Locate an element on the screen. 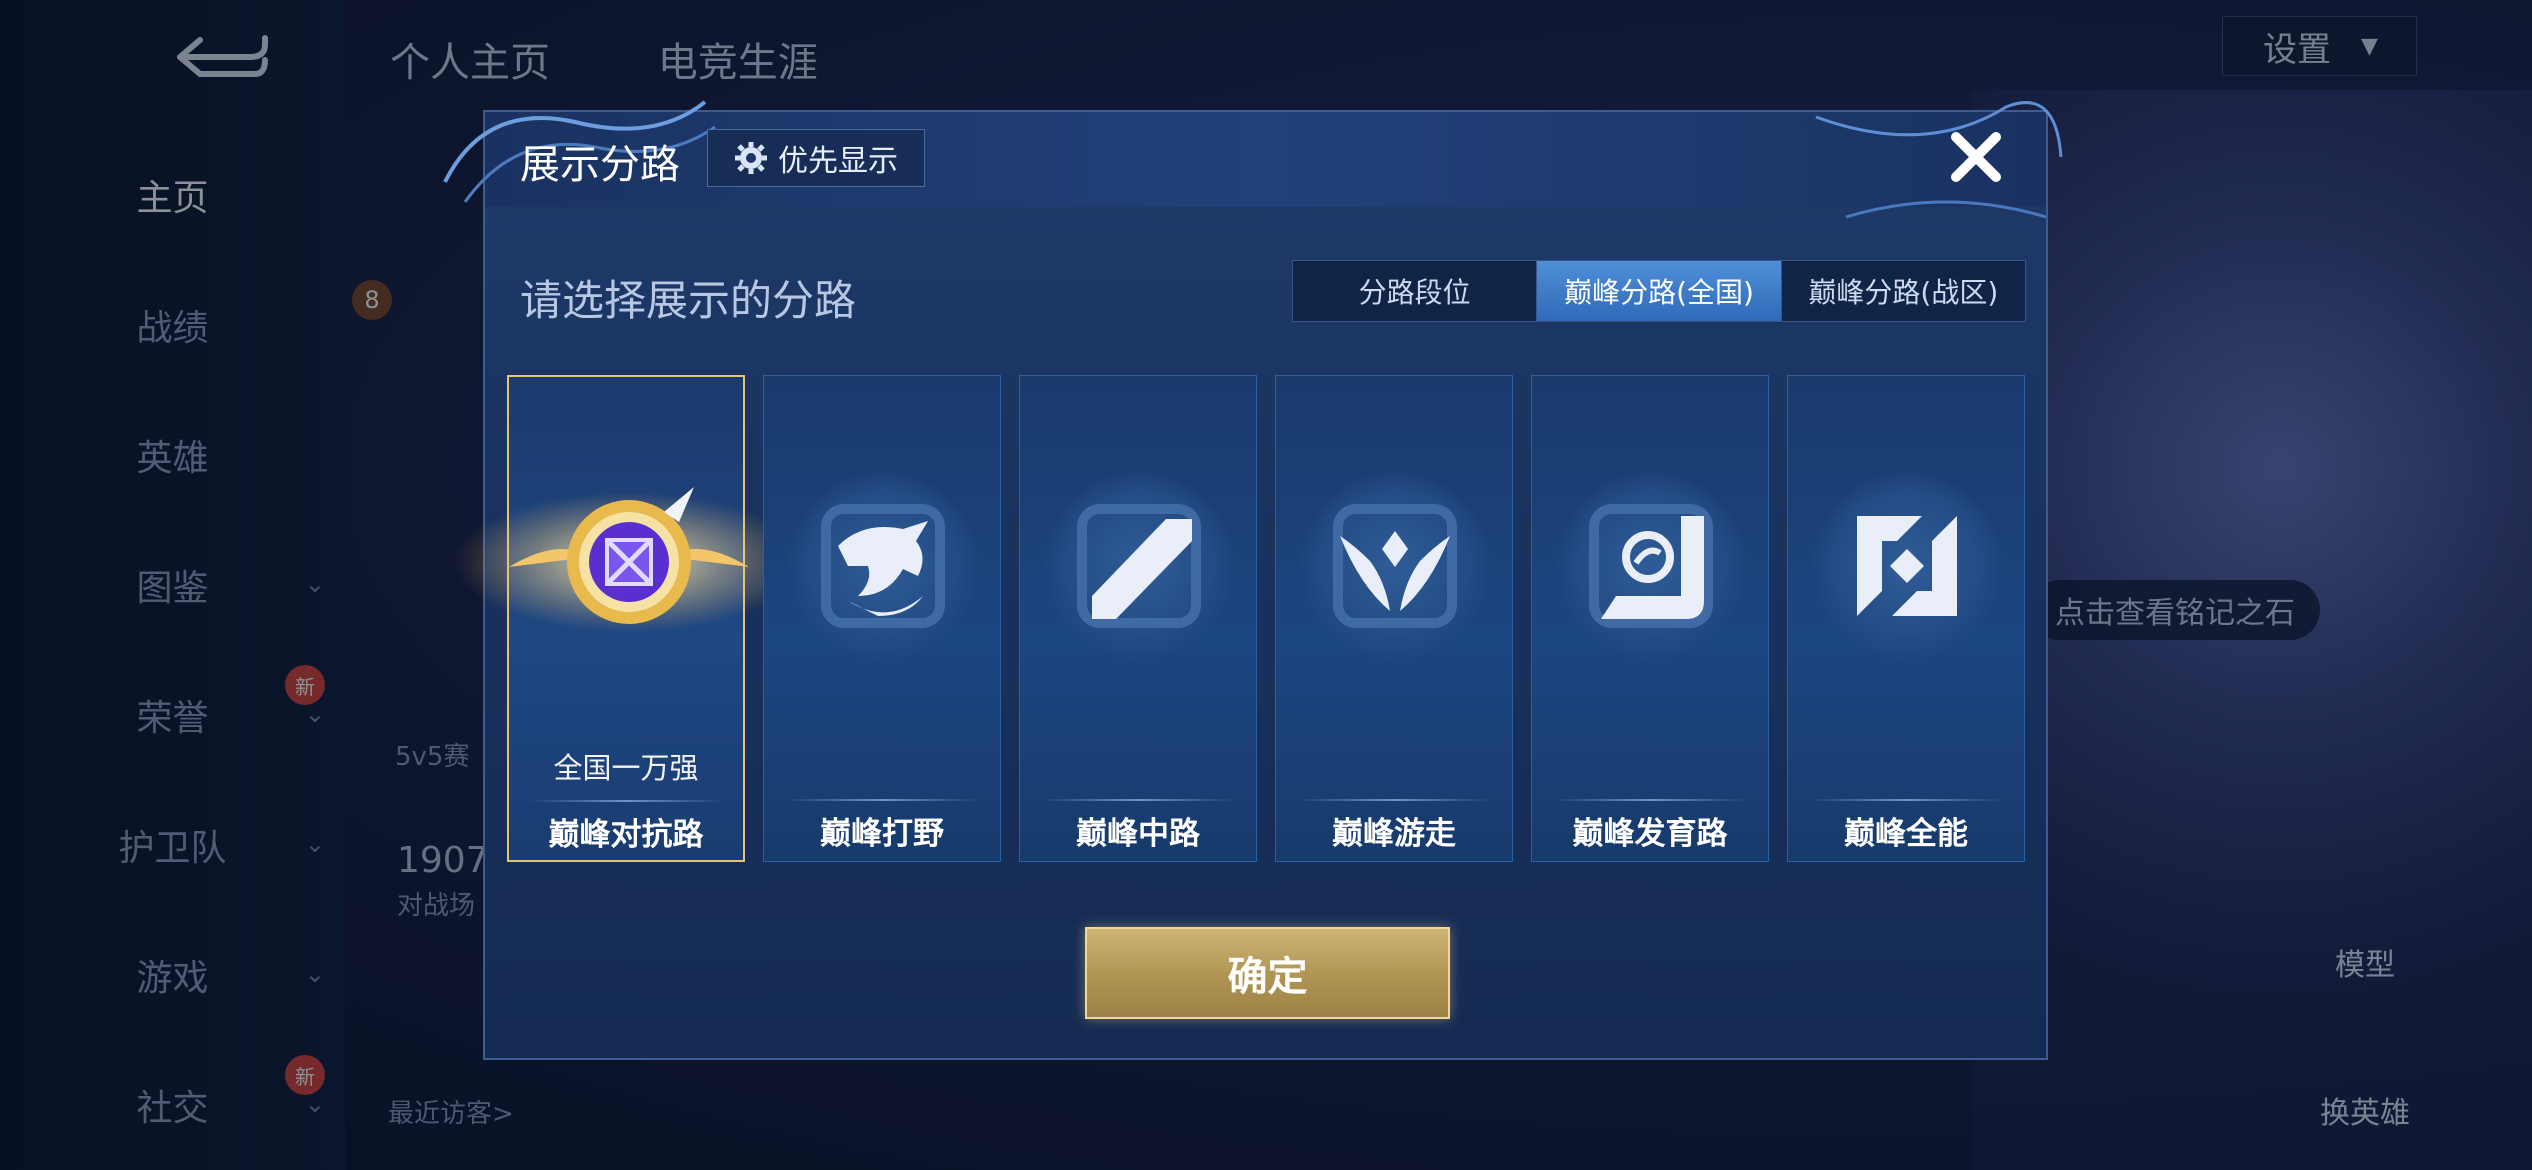 This screenshot has height=1170, width=2532. select-lane-prompt: 请选择展示的分路 is located at coordinates (688, 300).